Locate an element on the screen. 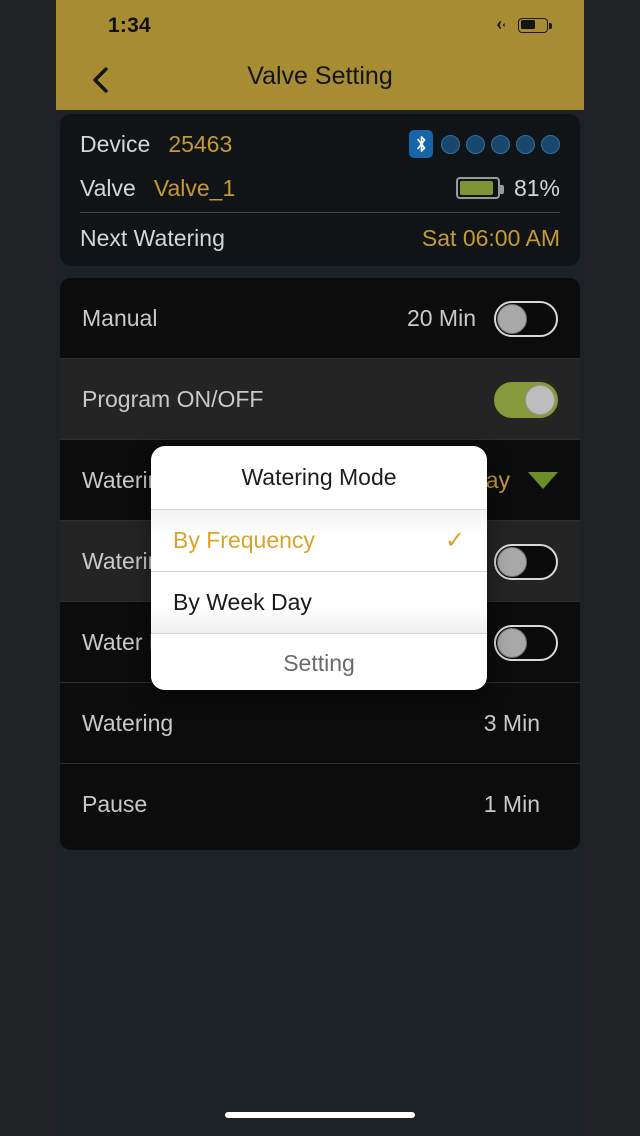 This screenshot has width=640, height=1136. home-indicator is located at coordinates (320, 1115).